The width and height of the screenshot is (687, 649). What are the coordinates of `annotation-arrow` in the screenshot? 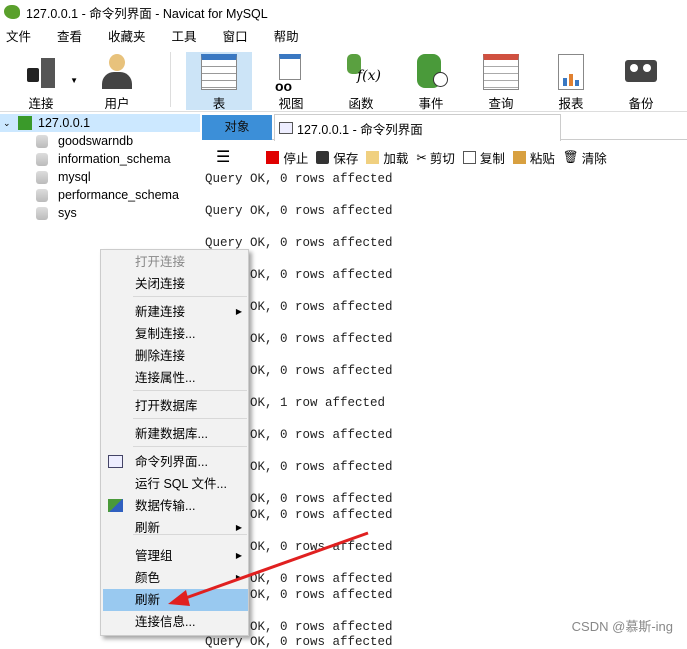 It's located at (268, 568).